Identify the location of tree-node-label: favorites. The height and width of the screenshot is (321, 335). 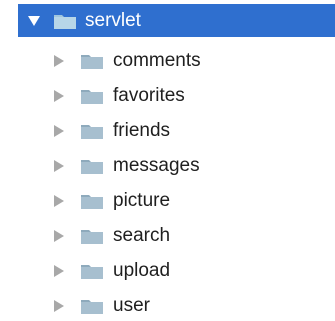
(149, 95).